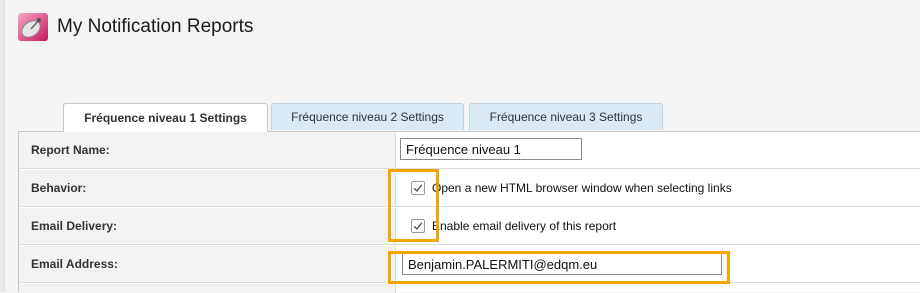 Image resolution: width=920 pixels, height=293 pixels. I want to click on page-title: My Notification Reports, so click(155, 26).